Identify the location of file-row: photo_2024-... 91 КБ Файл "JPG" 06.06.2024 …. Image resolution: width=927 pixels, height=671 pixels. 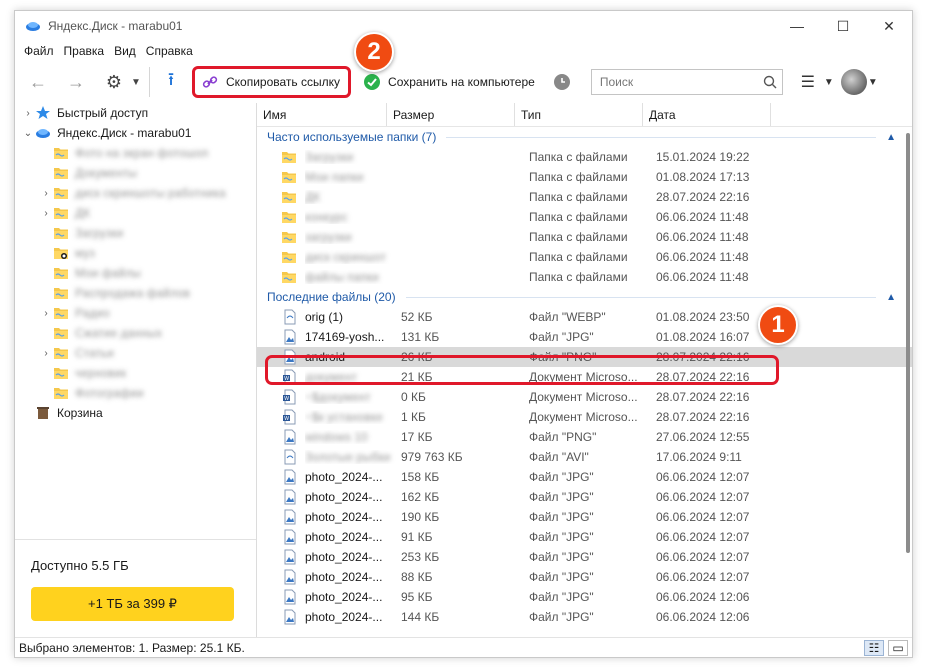
(584, 537).